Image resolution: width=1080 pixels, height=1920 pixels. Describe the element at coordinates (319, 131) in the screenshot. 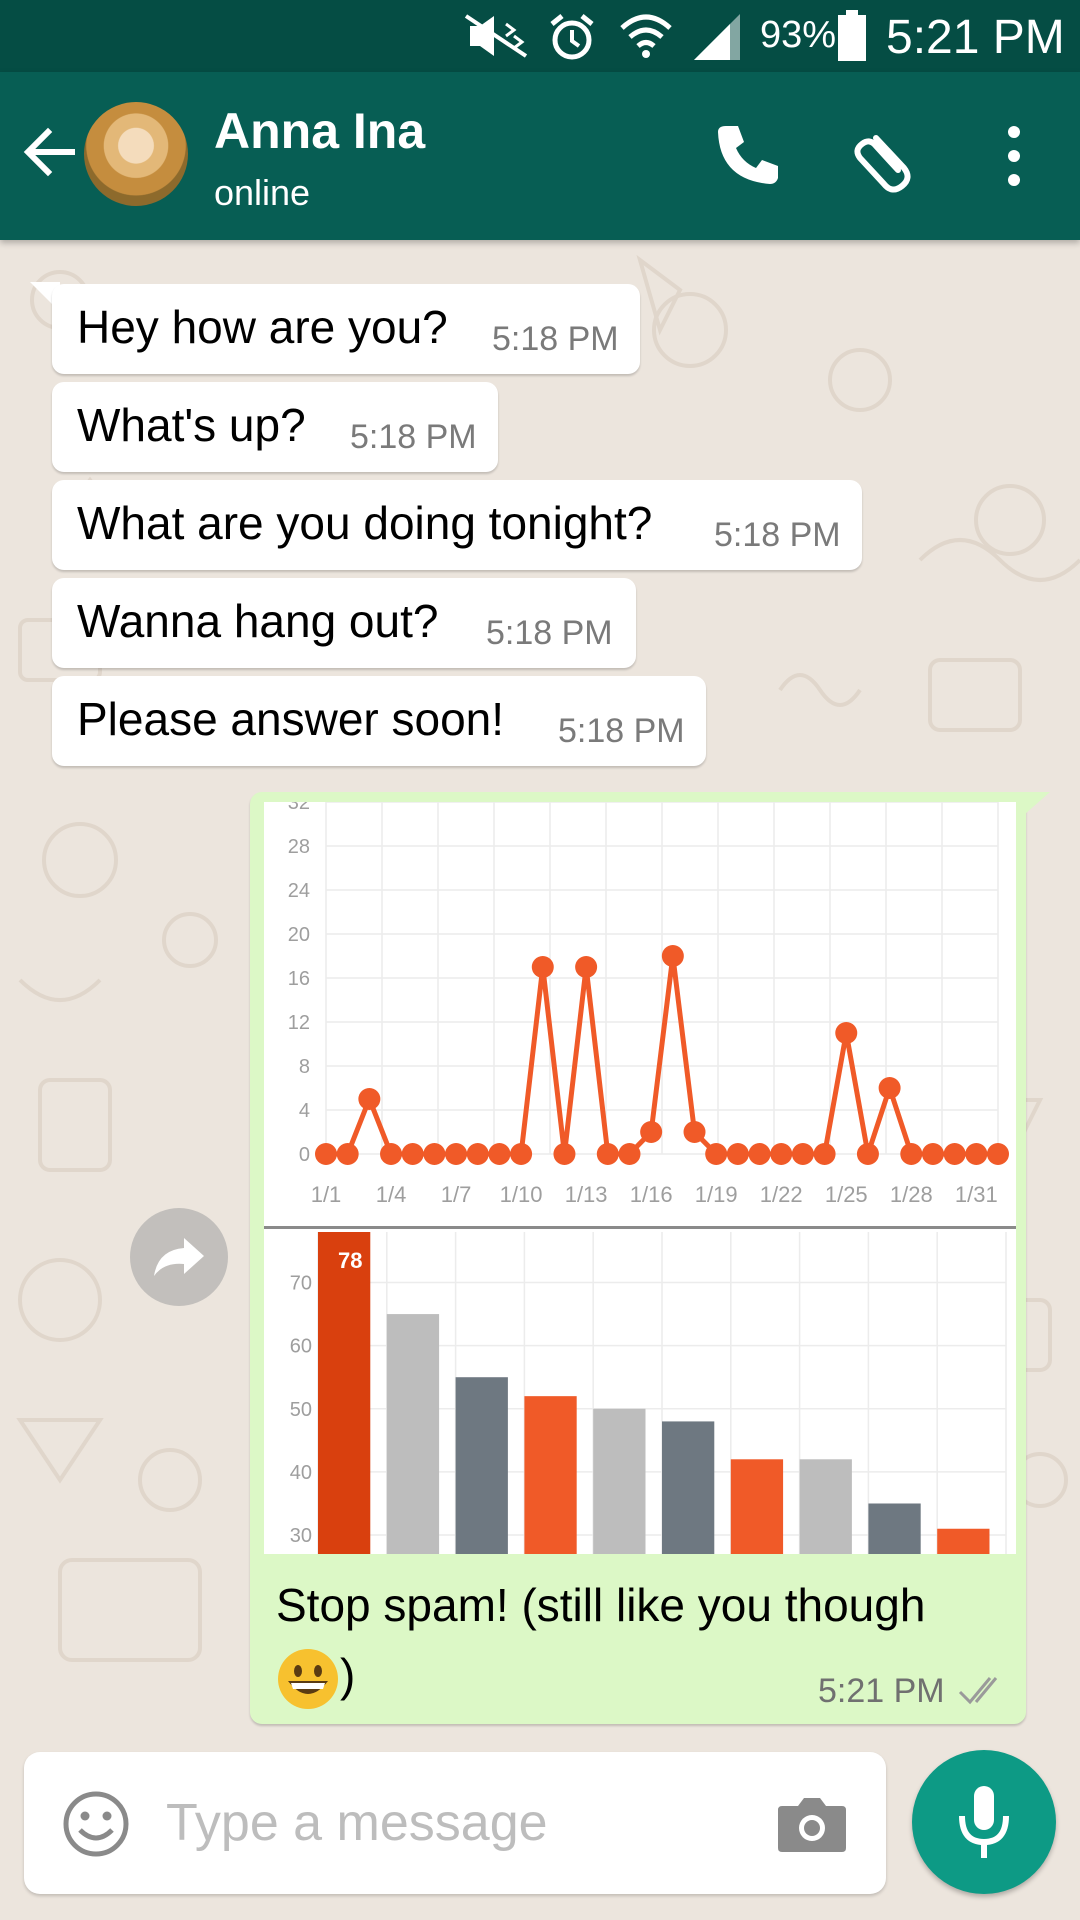

I see `contact-name: Anna Ina` at that location.